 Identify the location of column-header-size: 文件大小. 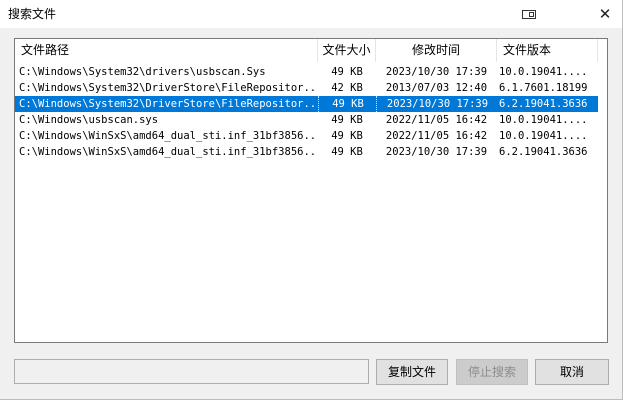
(347, 50).